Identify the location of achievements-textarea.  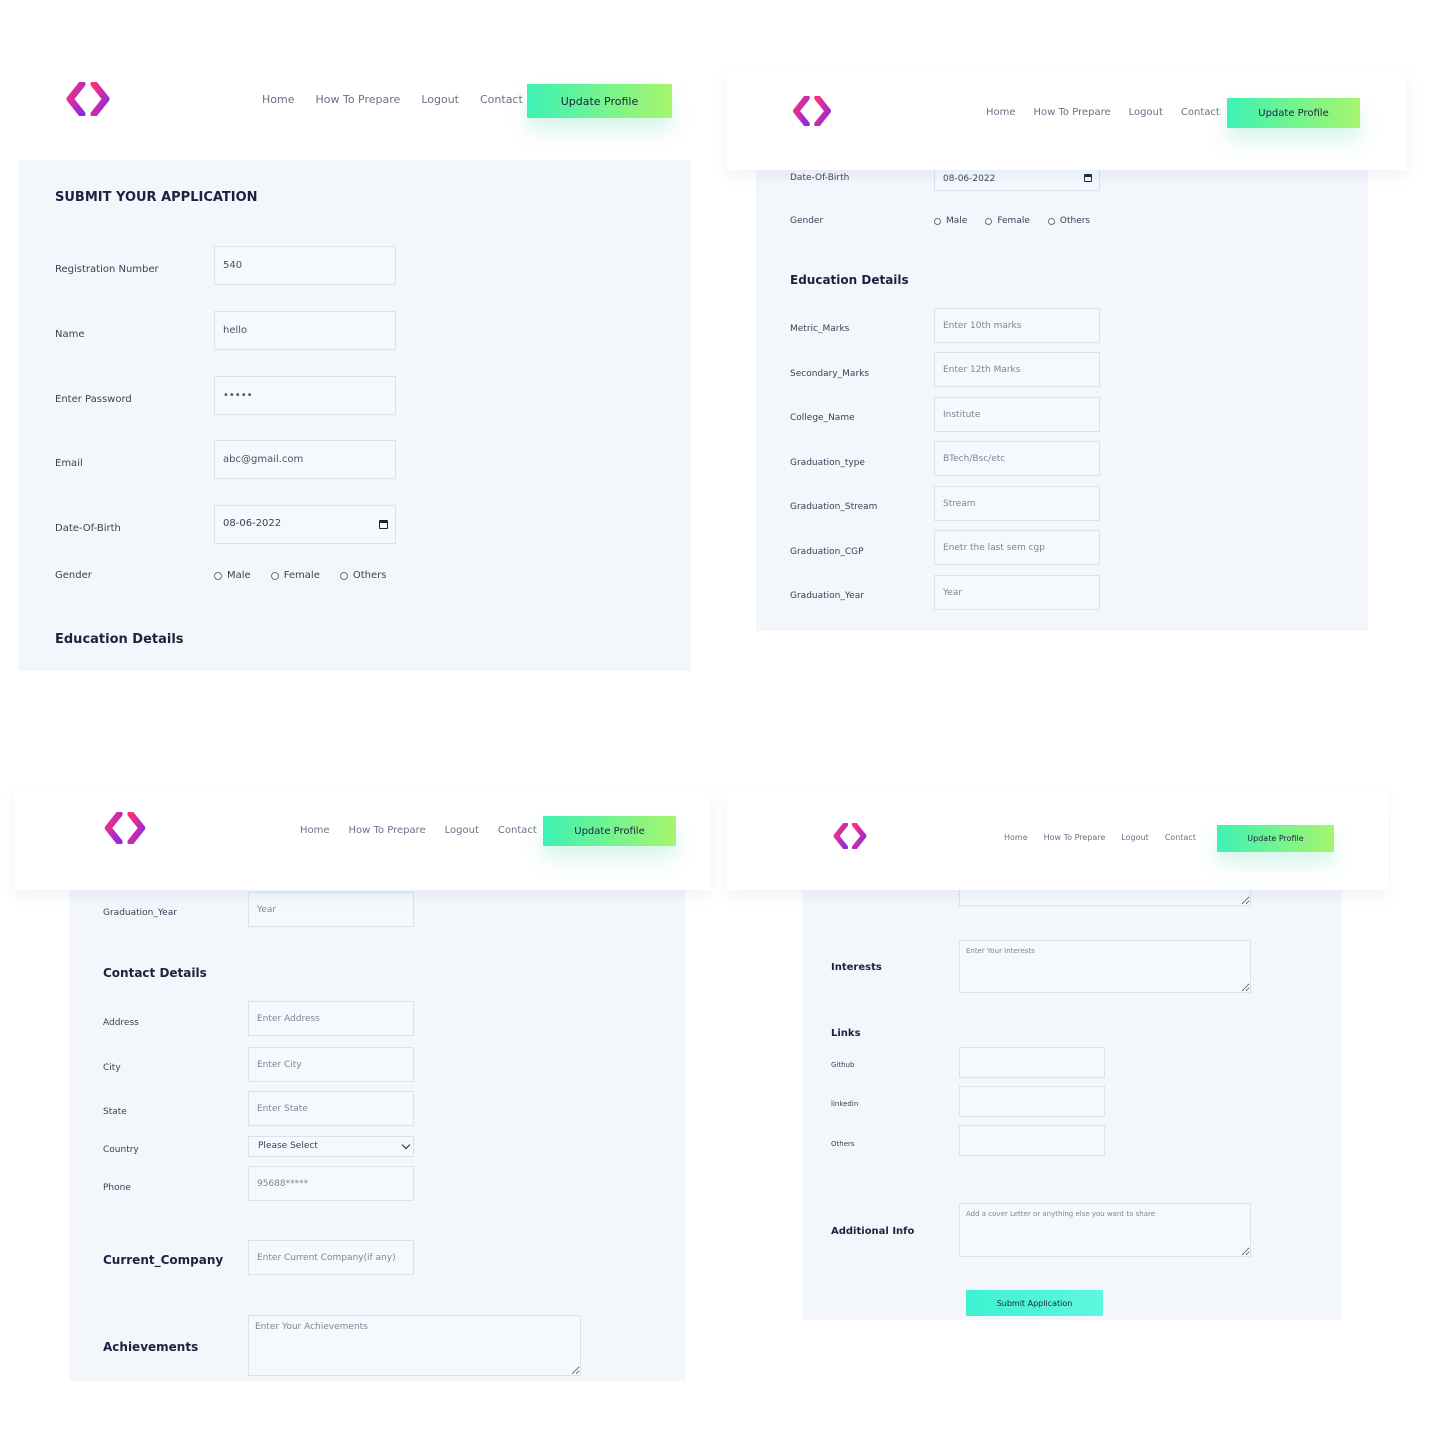
(414, 1345).